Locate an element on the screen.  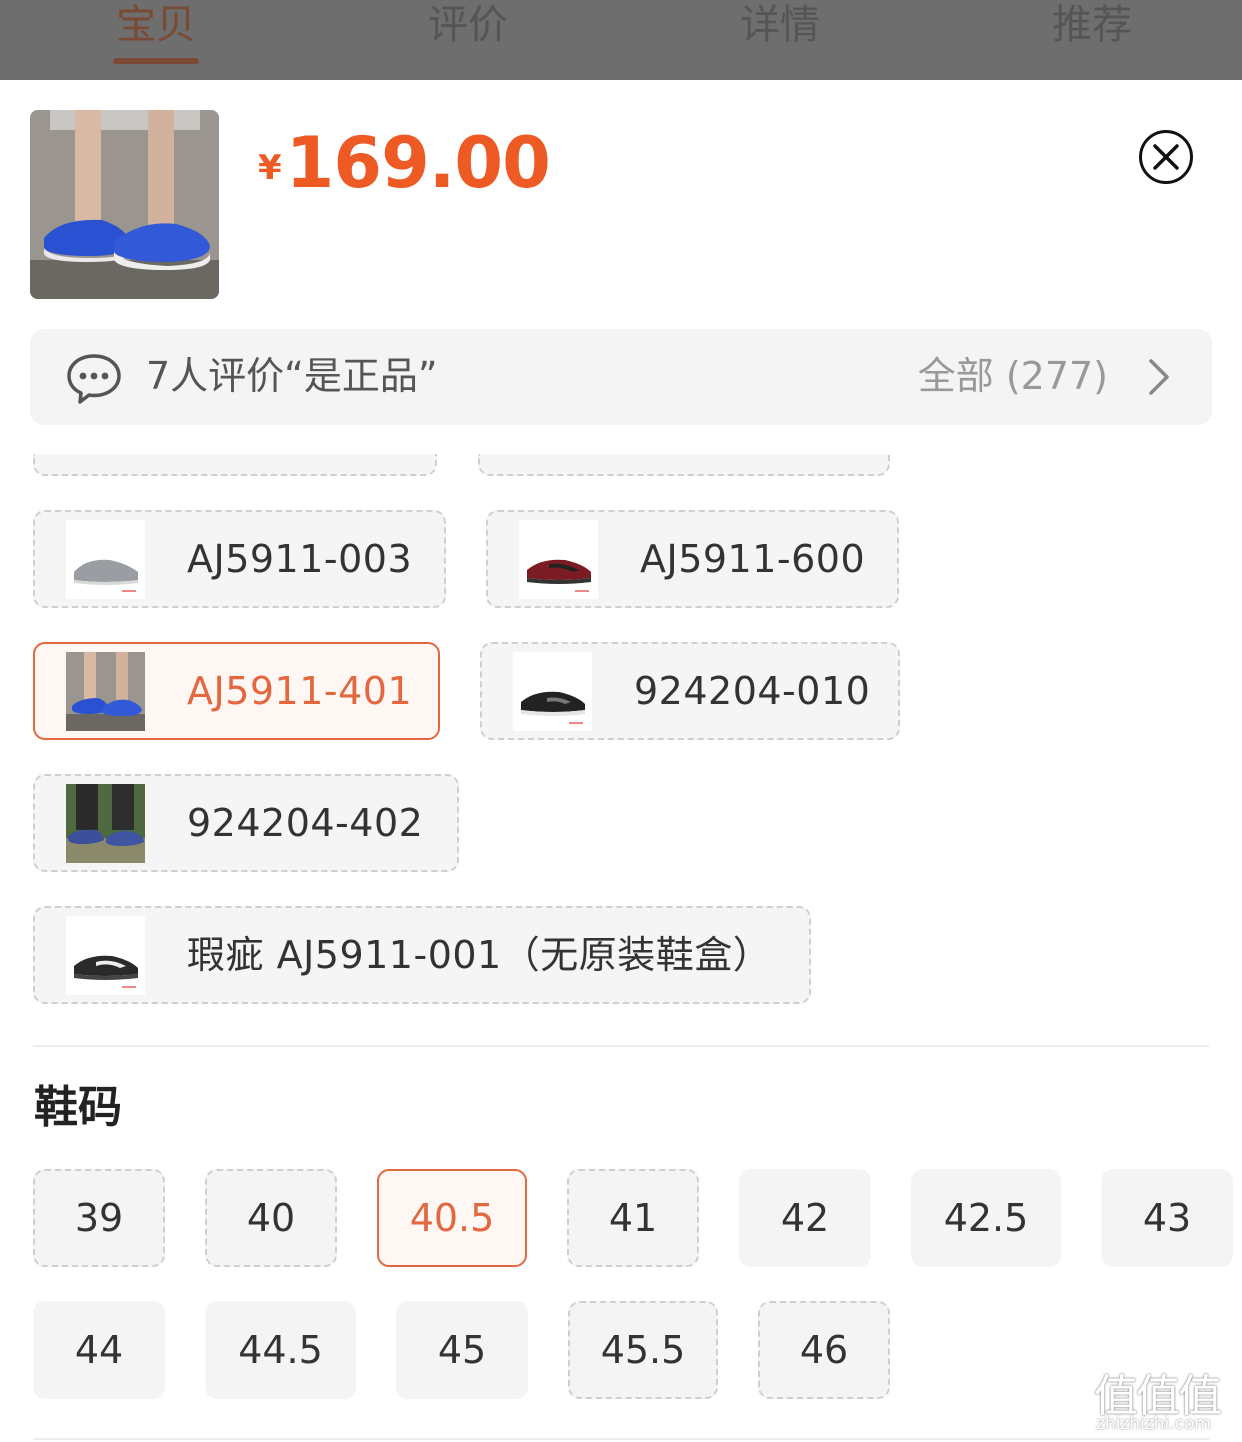
tab-baobei: 宝贝 is located at coordinates (156, 30).